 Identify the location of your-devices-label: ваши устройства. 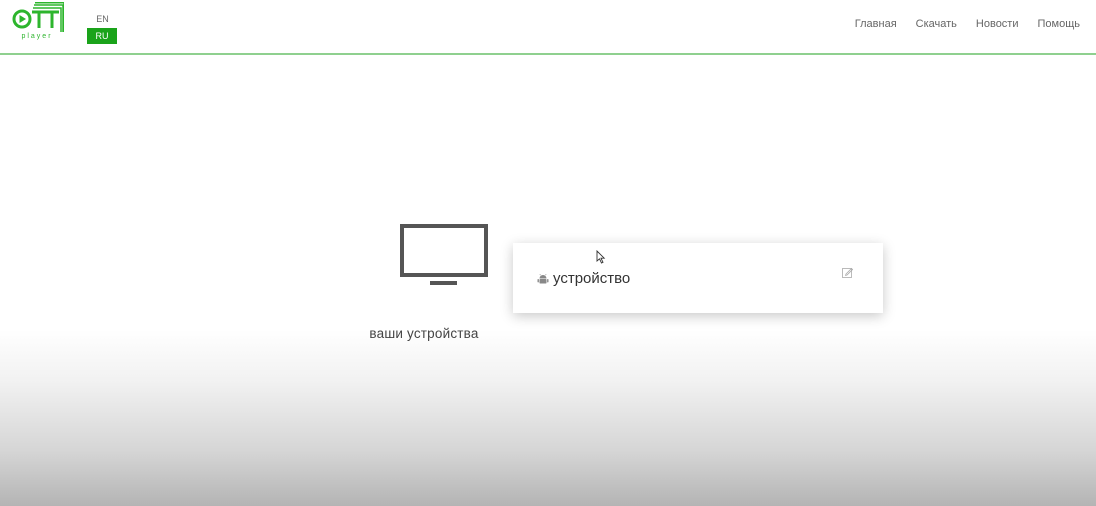
(424, 333).